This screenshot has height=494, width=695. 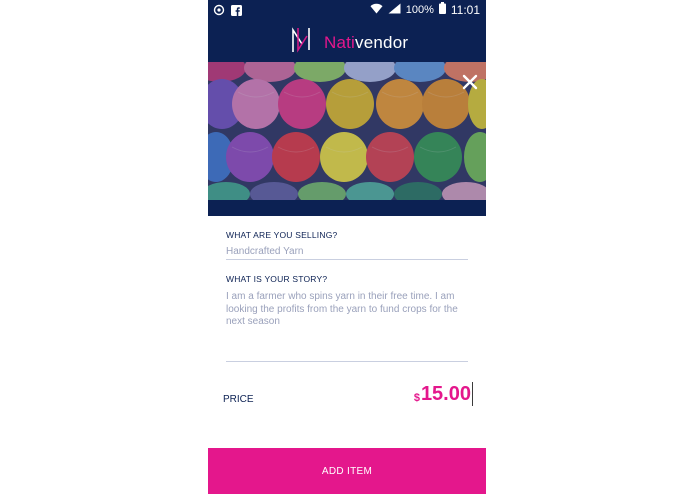 What do you see at coordinates (238, 399) in the screenshot?
I see `price-label: PRICE` at bounding box center [238, 399].